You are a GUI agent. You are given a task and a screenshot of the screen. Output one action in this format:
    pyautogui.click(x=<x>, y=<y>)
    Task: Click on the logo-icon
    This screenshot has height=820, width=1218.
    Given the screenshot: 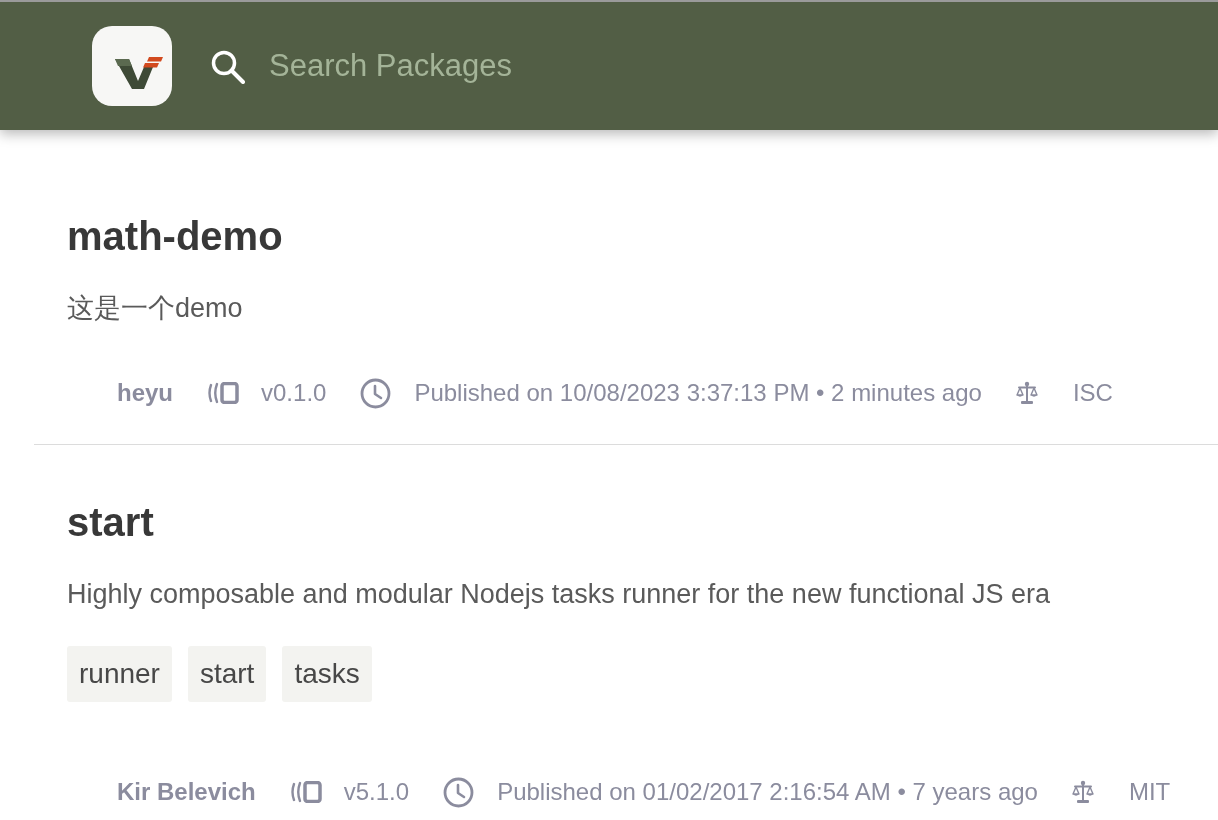 What is the action you would take?
    pyautogui.click(x=132, y=66)
    